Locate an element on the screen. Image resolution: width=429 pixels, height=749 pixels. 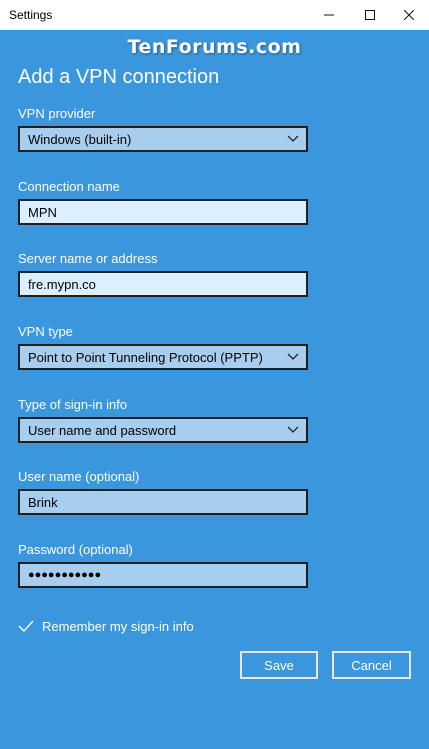
vpn-provider-label: VPN provider is located at coordinates (57, 113).